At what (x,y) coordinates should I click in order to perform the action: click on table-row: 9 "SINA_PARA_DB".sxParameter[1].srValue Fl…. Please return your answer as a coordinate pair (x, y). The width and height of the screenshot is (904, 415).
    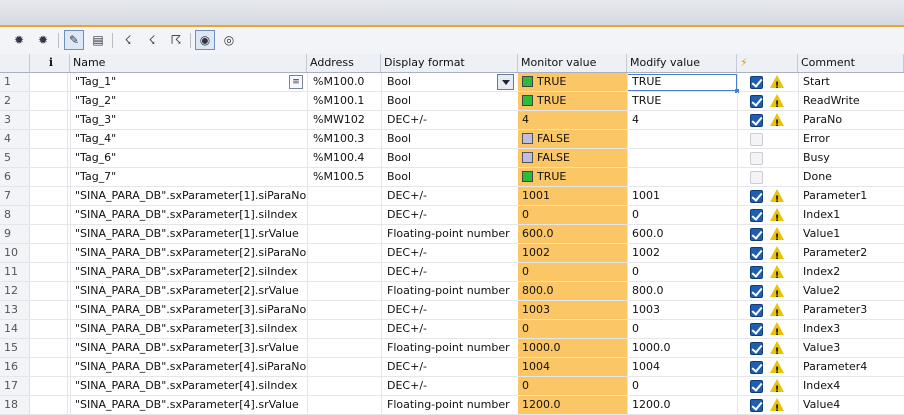
    Looking at the image, I should click on (452, 234).